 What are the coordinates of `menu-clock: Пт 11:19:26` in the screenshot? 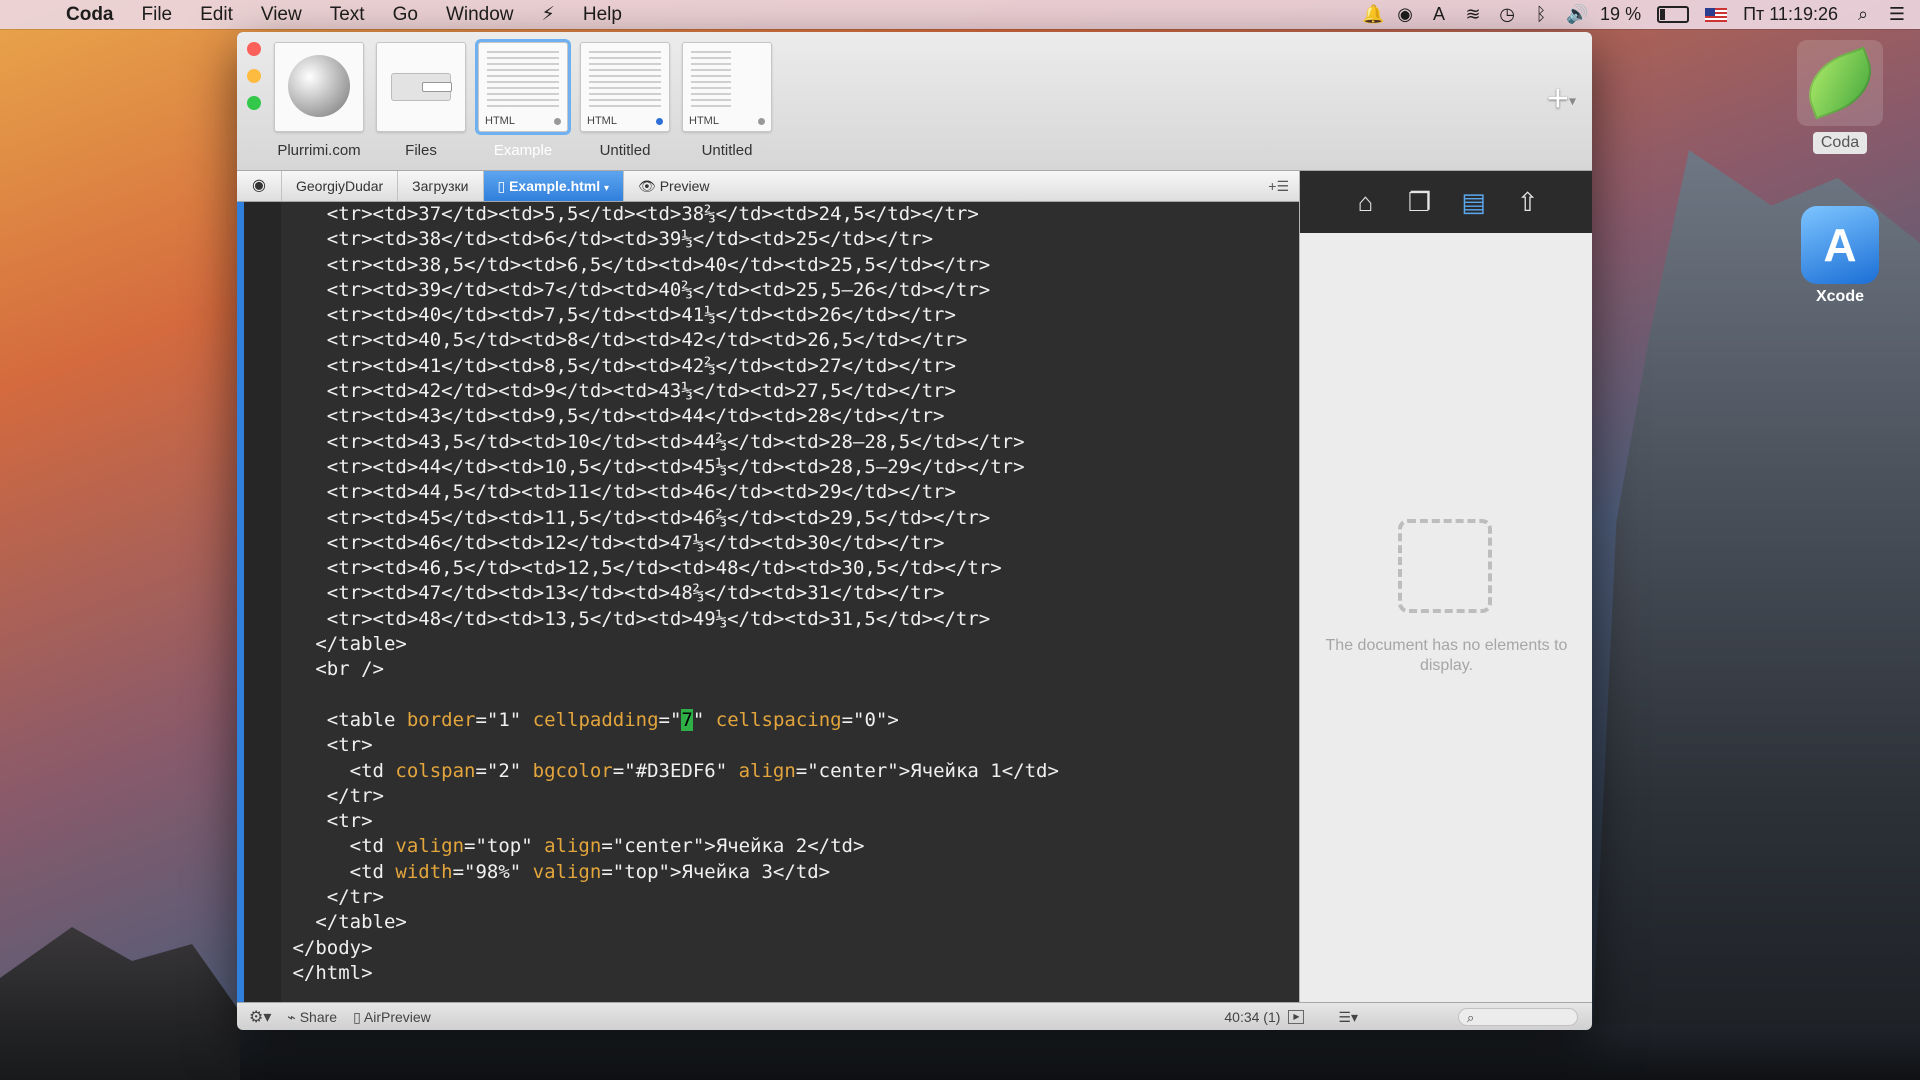 It's located at (1790, 14).